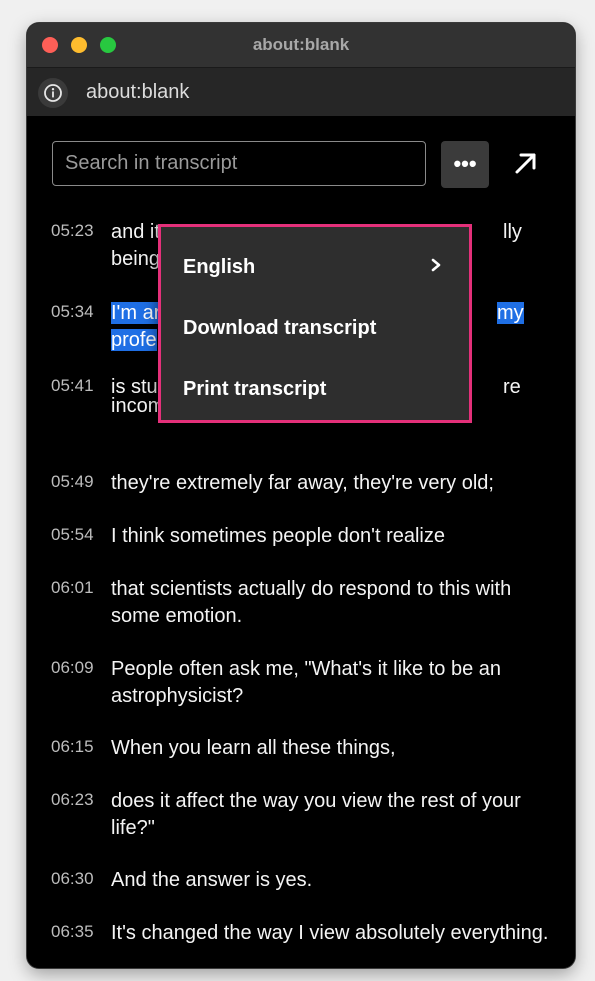 Image resolution: width=595 pixels, height=981 pixels. I want to click on more-icon: •••, so click(465, 163).